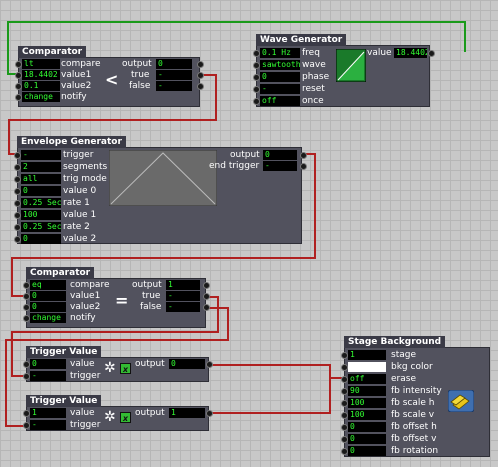 The width and height of the screenshot is (498, 467). I want to click on value-0-field: 0, so click(41, 191).